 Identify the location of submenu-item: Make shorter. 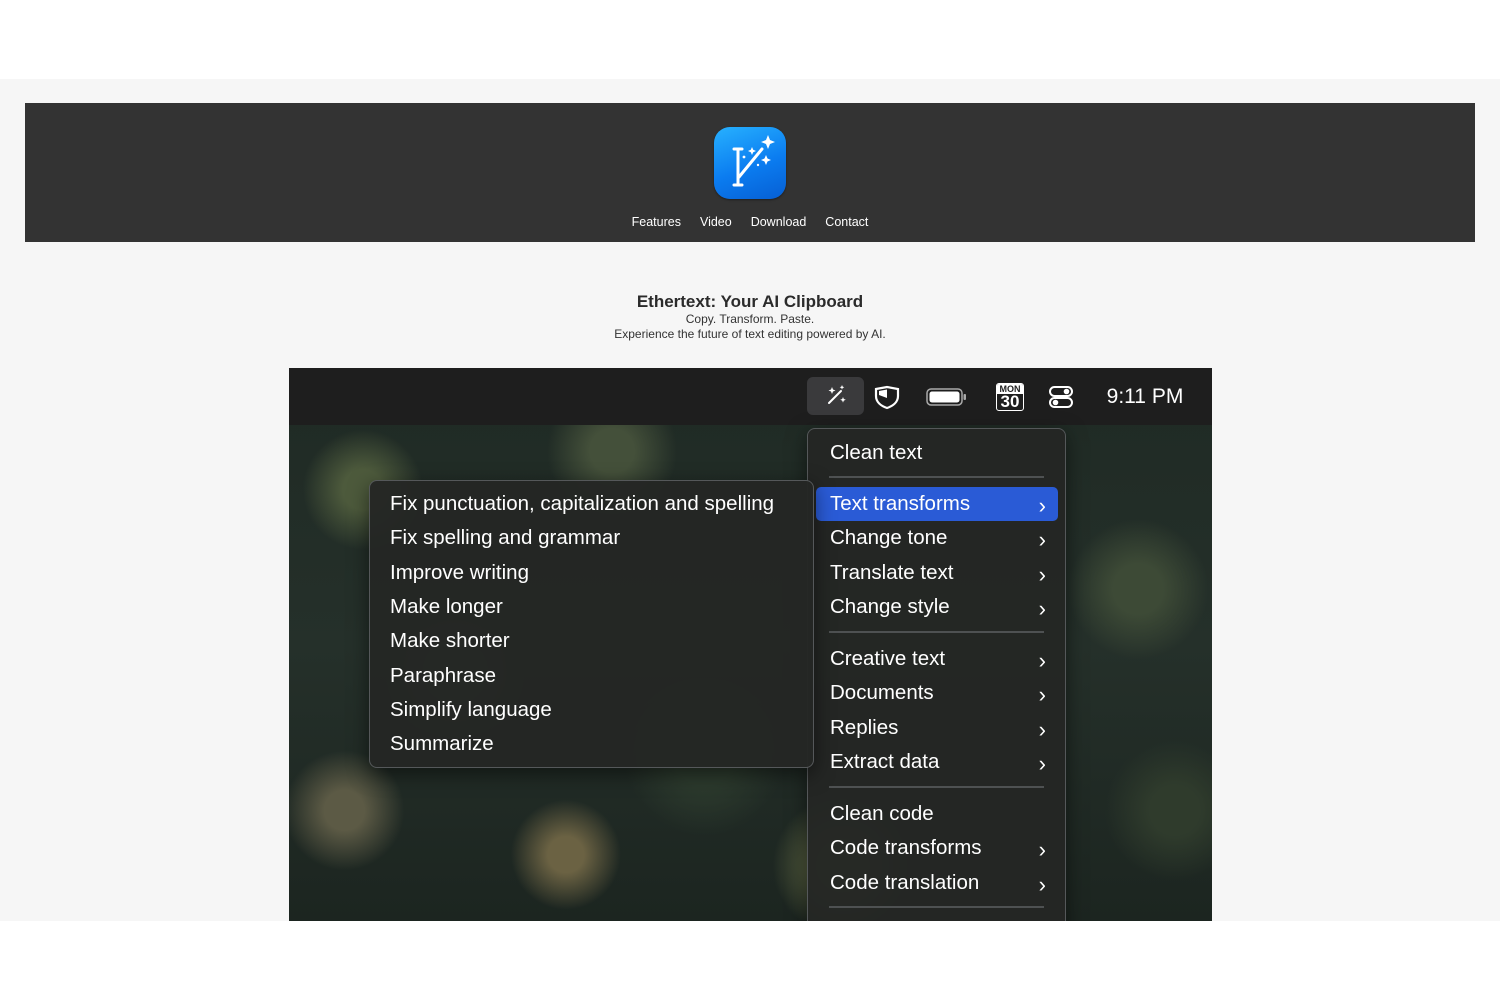
(591, 641).